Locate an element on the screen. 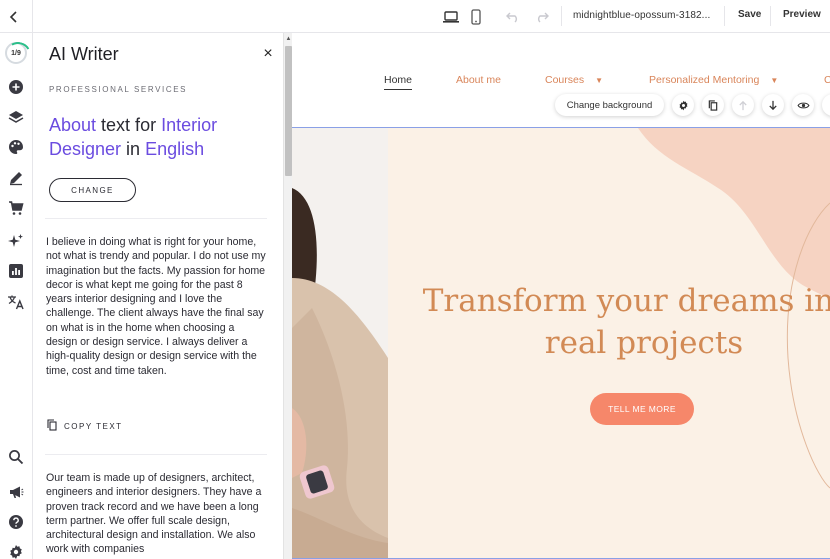 This screenshot has height=559, width=830. nav-home: Home is located at coordinates (398, 80).